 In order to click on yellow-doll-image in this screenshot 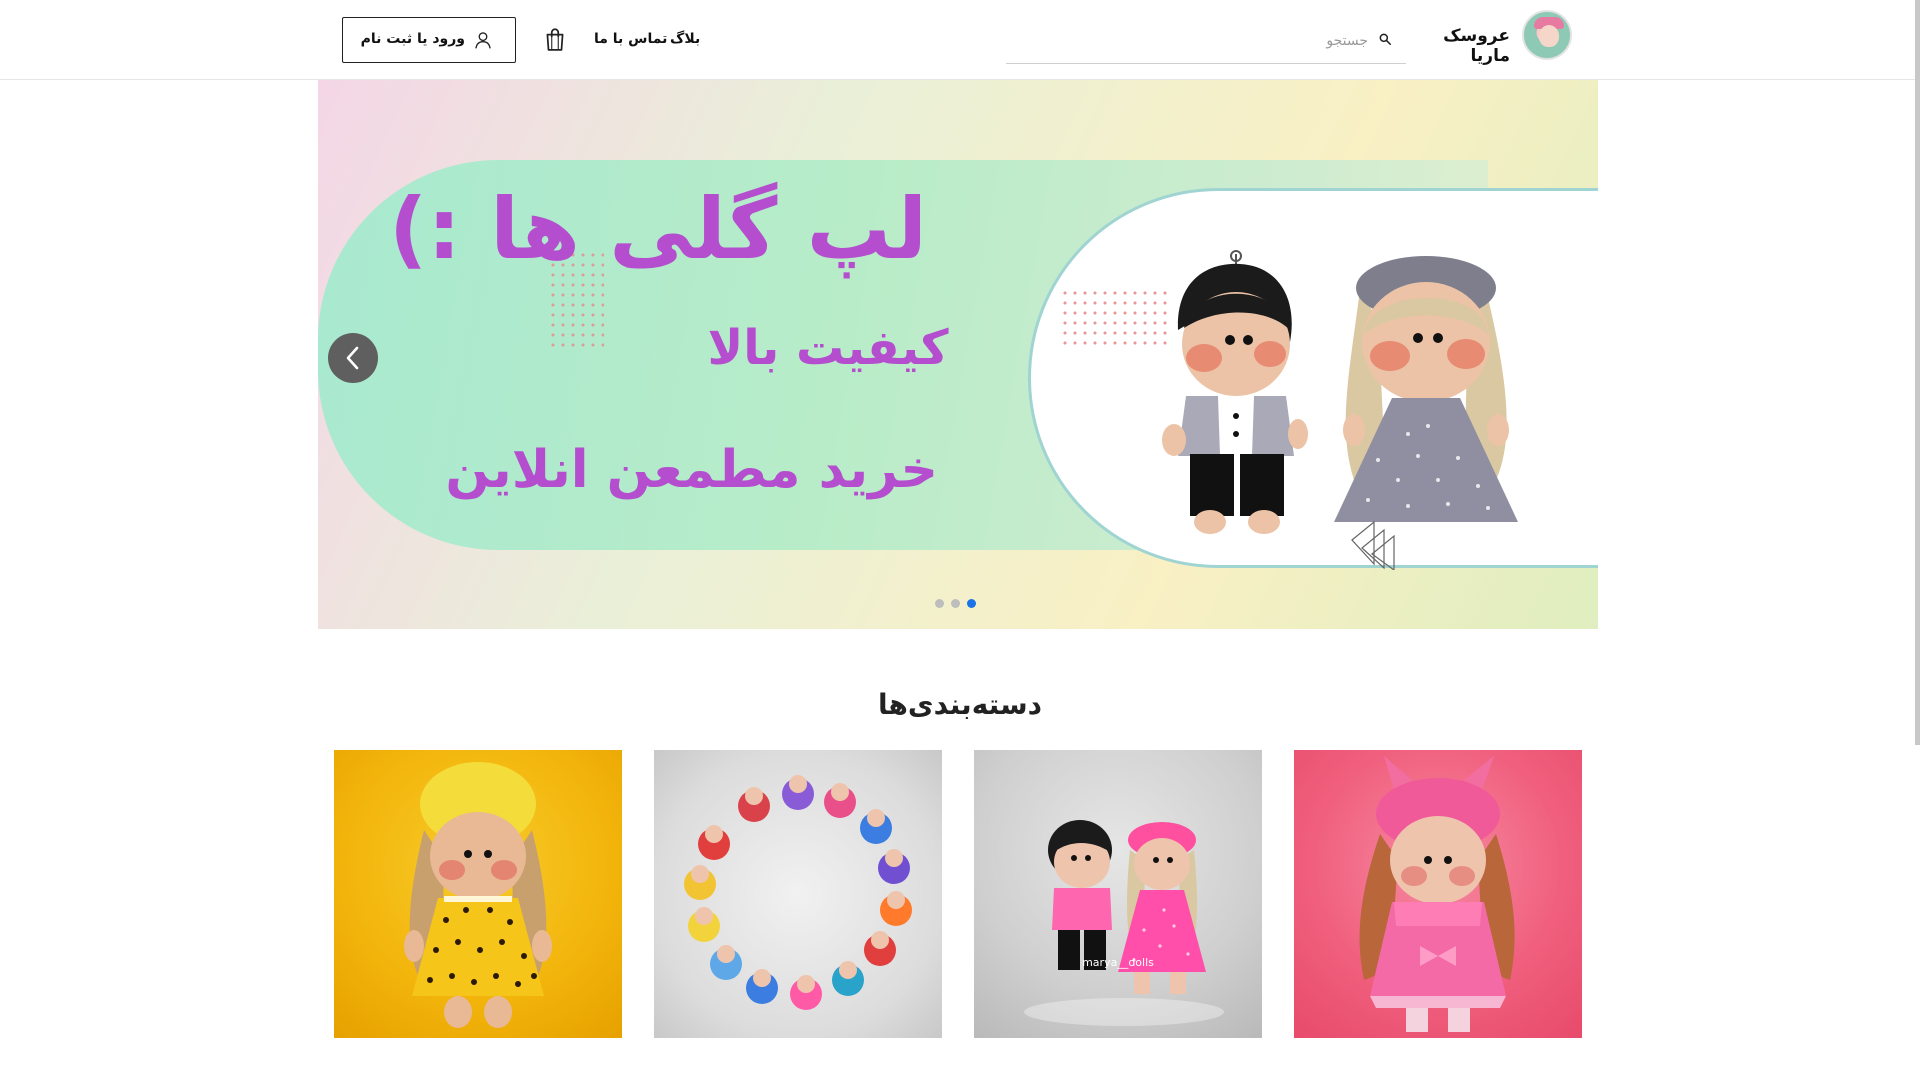, I will do `click(478, 895)`.